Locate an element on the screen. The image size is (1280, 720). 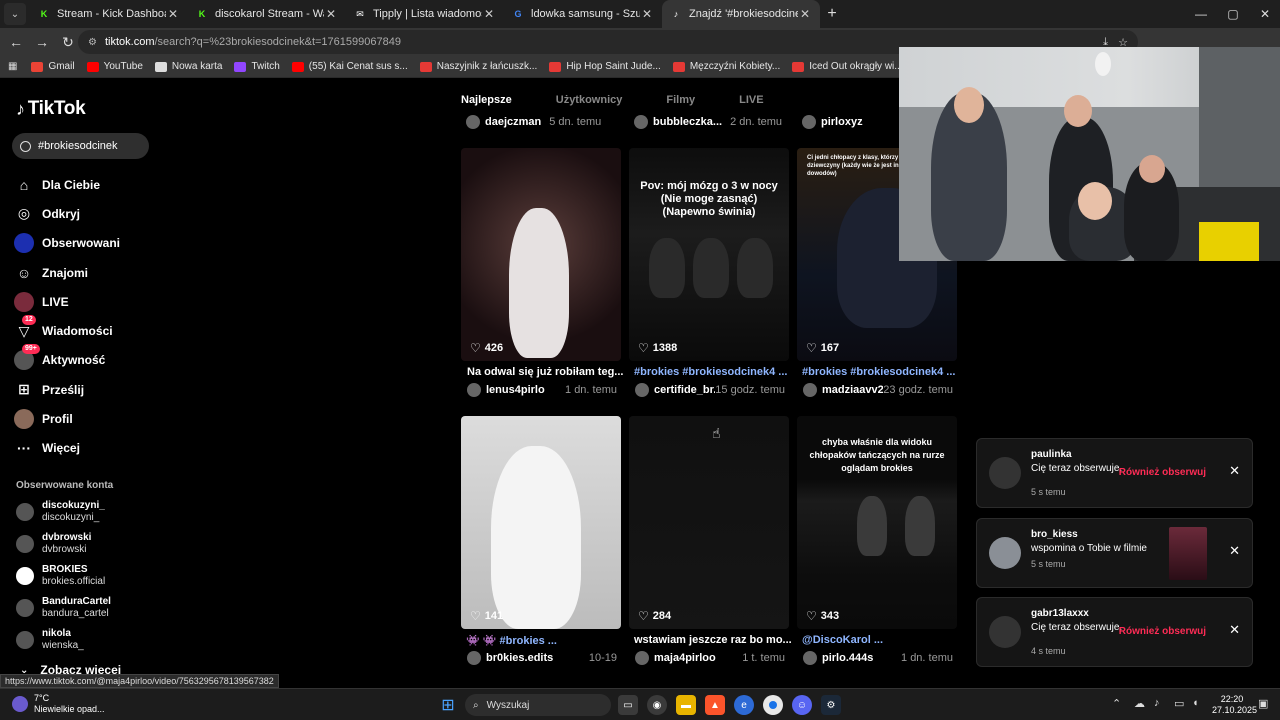
results-tab: Najlepsze is located at coordinates (486, 102).